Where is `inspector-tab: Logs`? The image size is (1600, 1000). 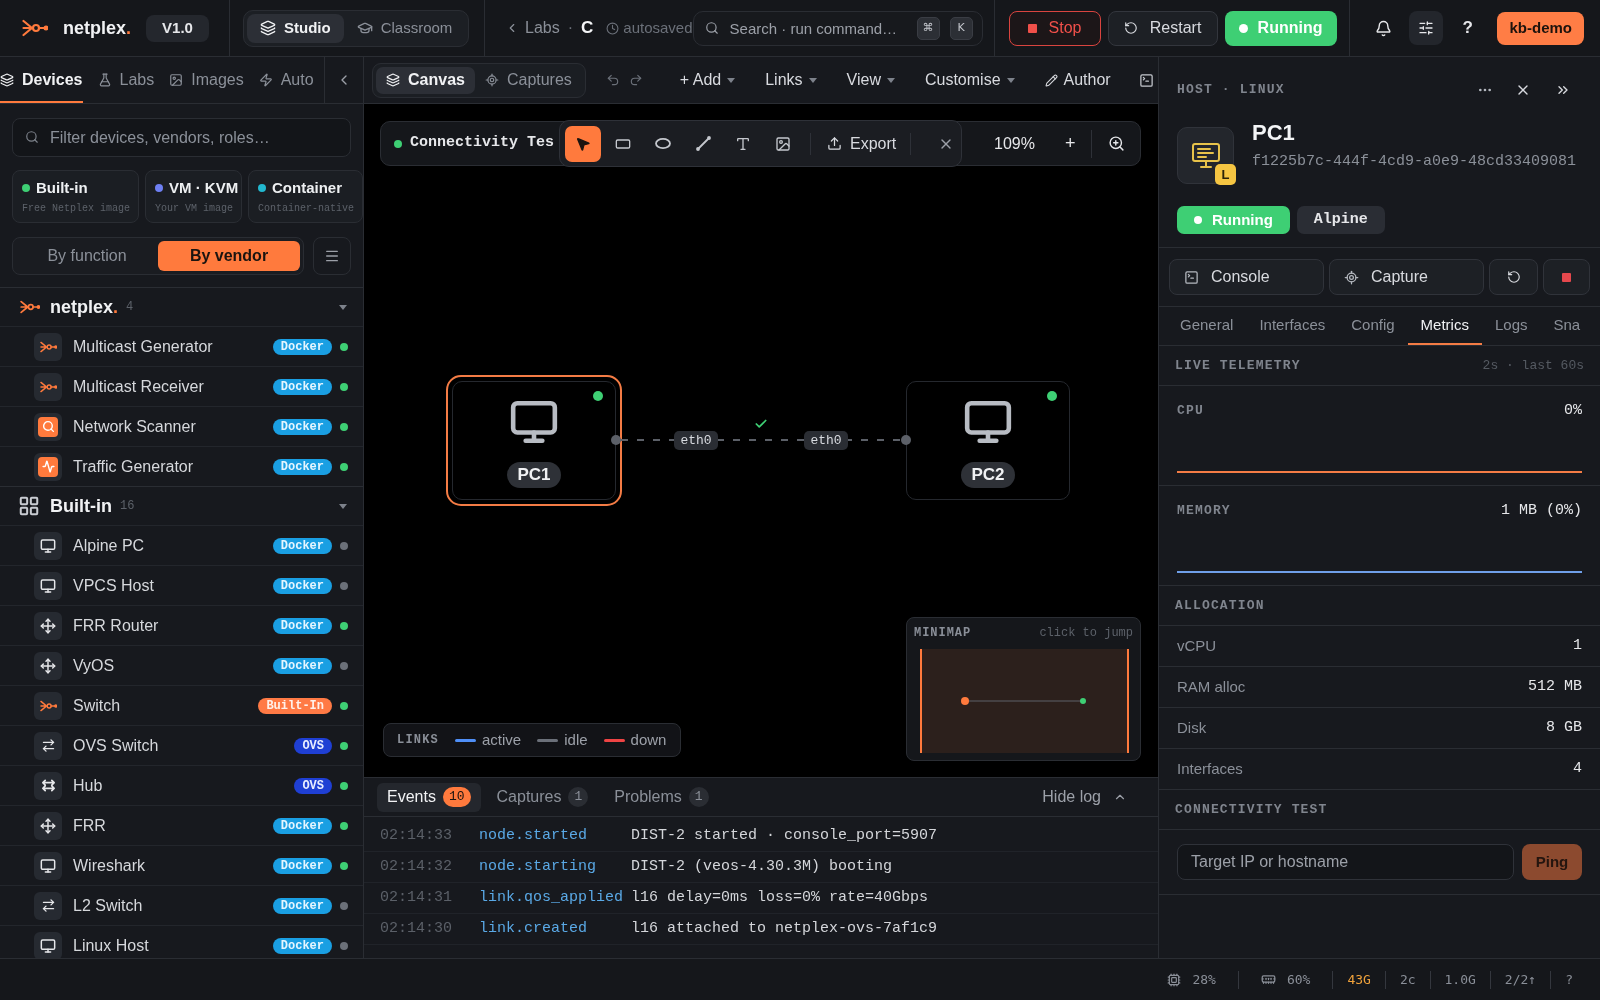 inspector-tab: Logs is located at coordinates (1511, 326).